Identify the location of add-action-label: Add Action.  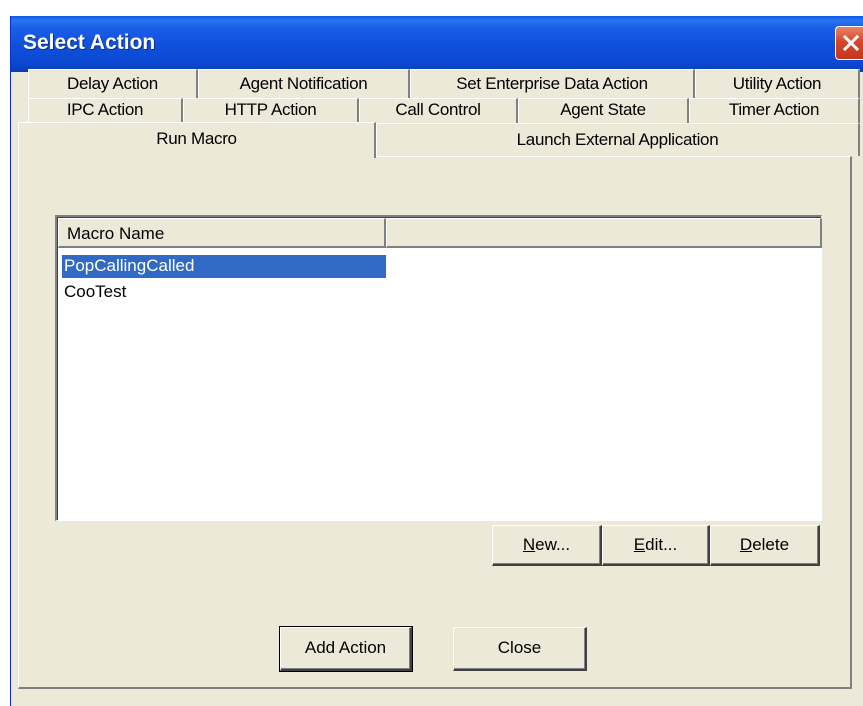
(345, 647).